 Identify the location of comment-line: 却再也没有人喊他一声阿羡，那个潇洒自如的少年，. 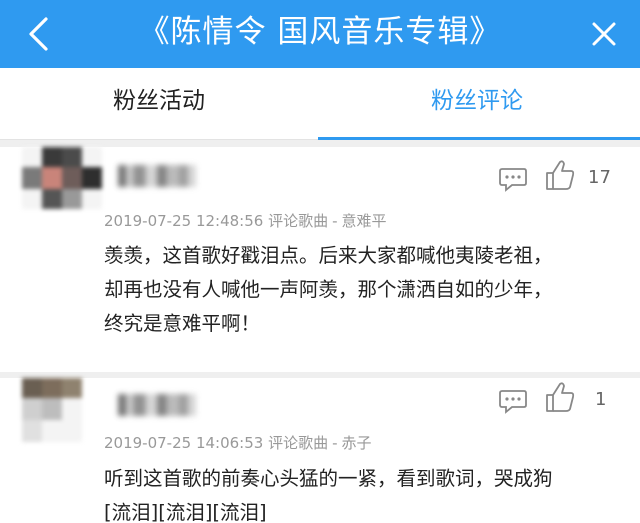
(328, 289).